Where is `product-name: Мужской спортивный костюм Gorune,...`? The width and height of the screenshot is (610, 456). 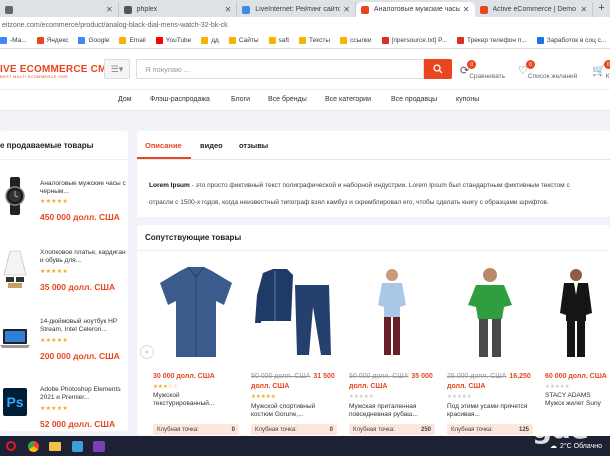
product-name: Мужской спортивный костюм Gorune,... is located at coordinates (295, 411).